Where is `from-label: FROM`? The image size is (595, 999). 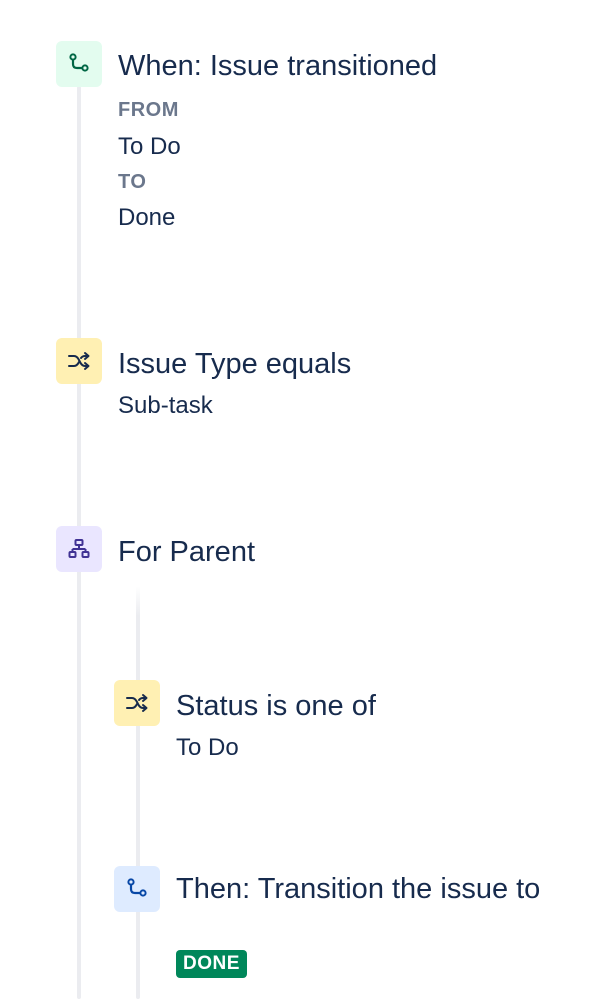
from-label: FROM is located at coordinates (148, 110).